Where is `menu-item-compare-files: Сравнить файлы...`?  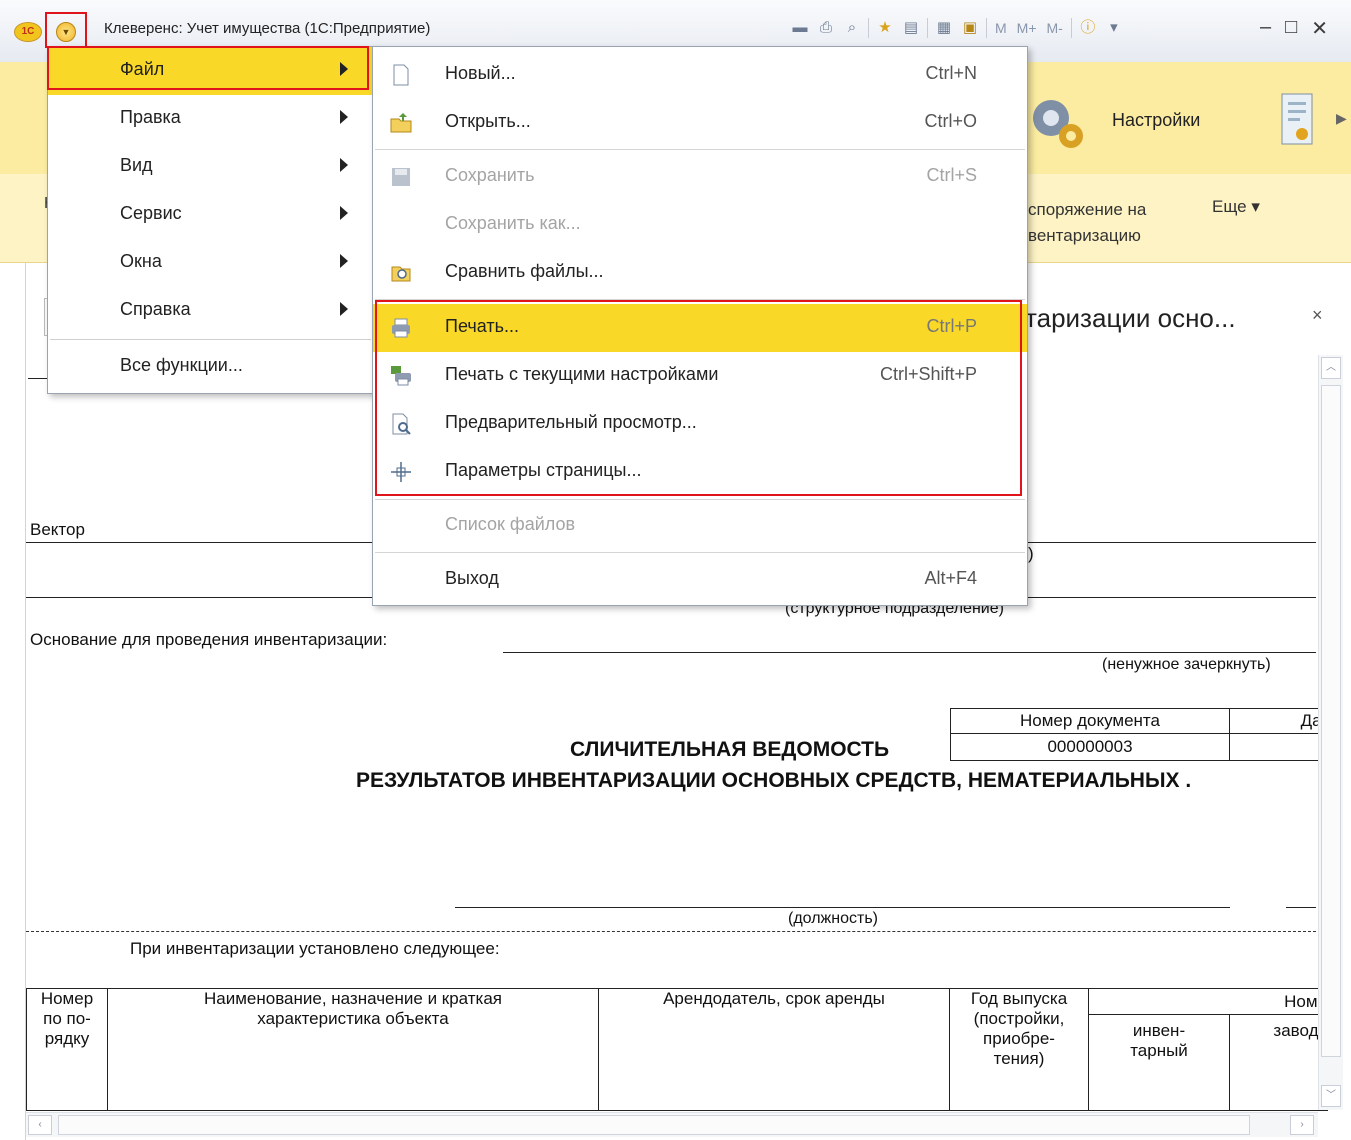
menu-item-compare-files: Сравнить файлы... is located at coordinates (700, 273).